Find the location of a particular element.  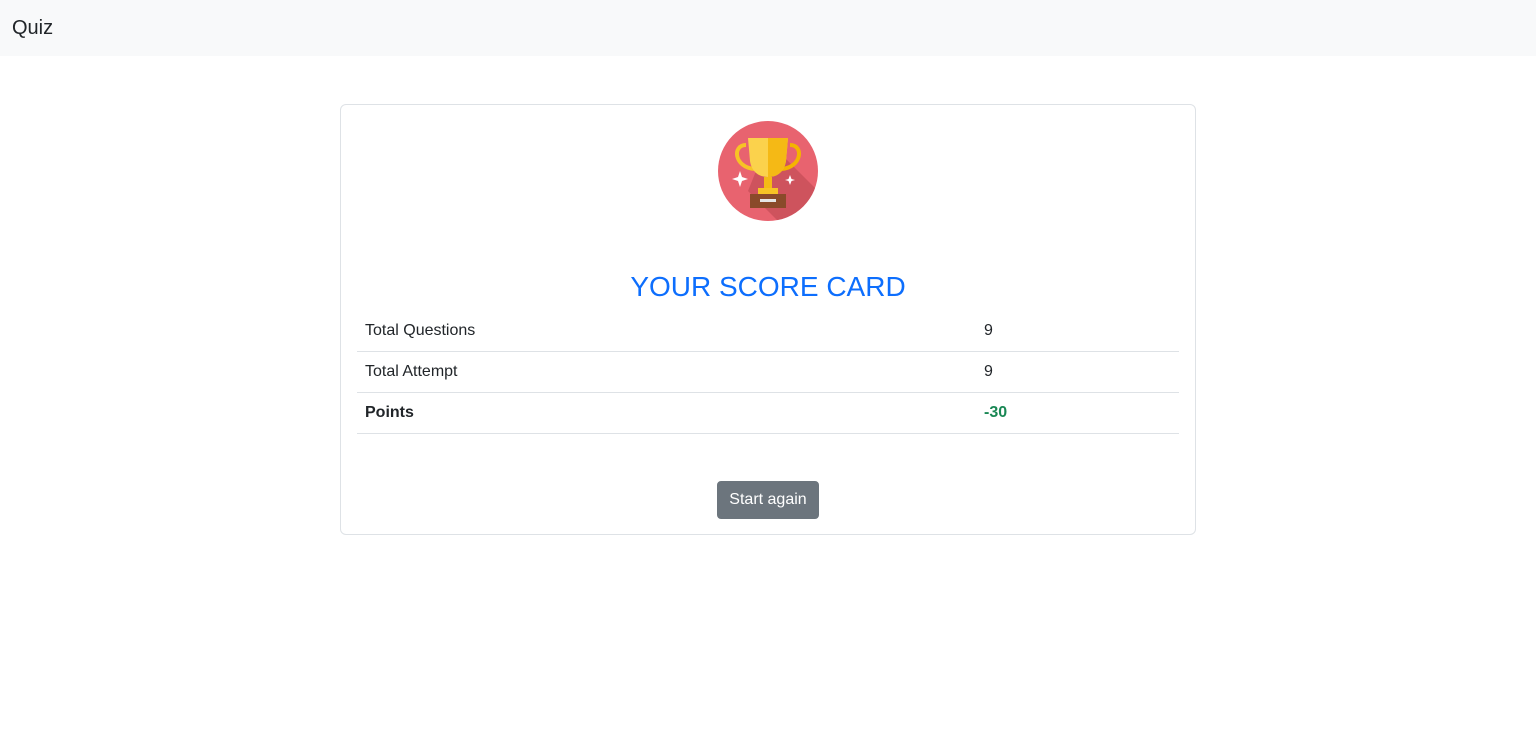

start-again-button: Start again is located at coordinates (768, 500).